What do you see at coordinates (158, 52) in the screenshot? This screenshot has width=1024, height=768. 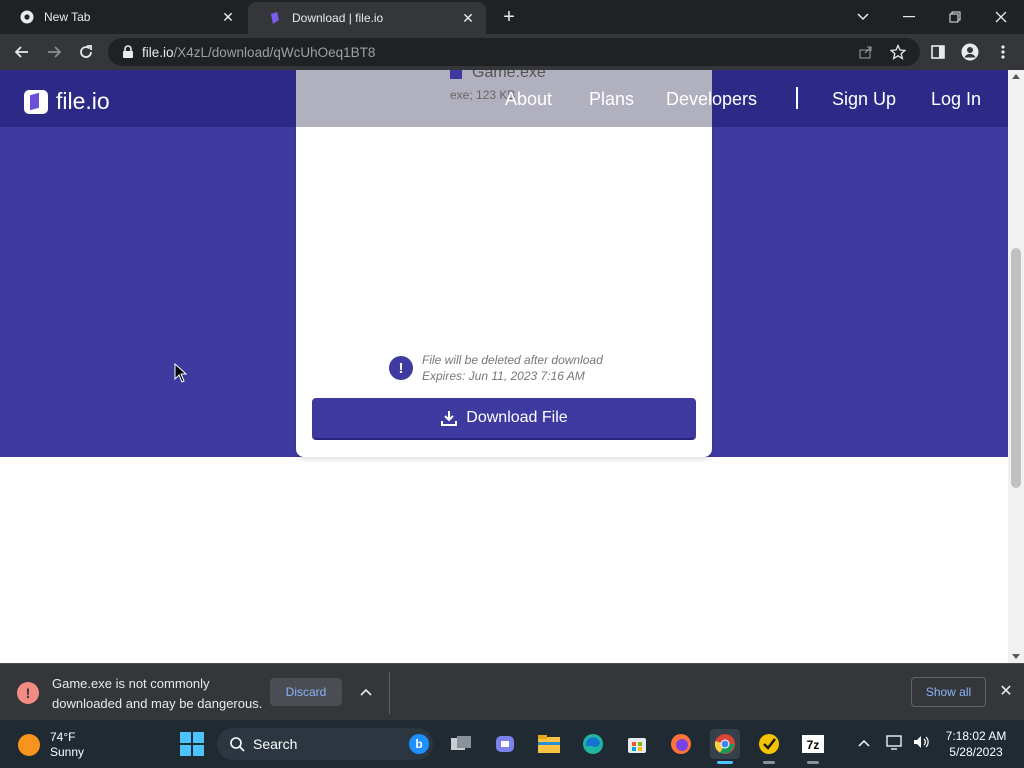 I see `url-host: file.io` at bounding box center [158, 52].